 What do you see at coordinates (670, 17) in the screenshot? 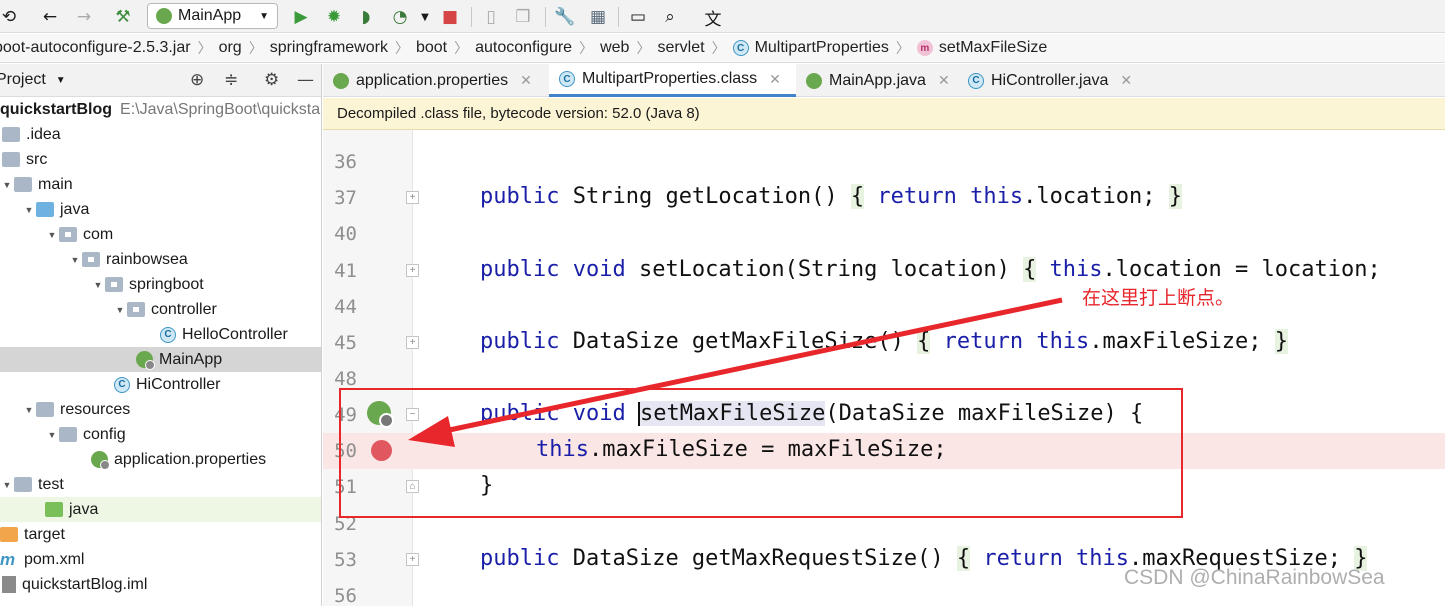
I see `search-icon: ⌕` at bounding box center [670, 17].